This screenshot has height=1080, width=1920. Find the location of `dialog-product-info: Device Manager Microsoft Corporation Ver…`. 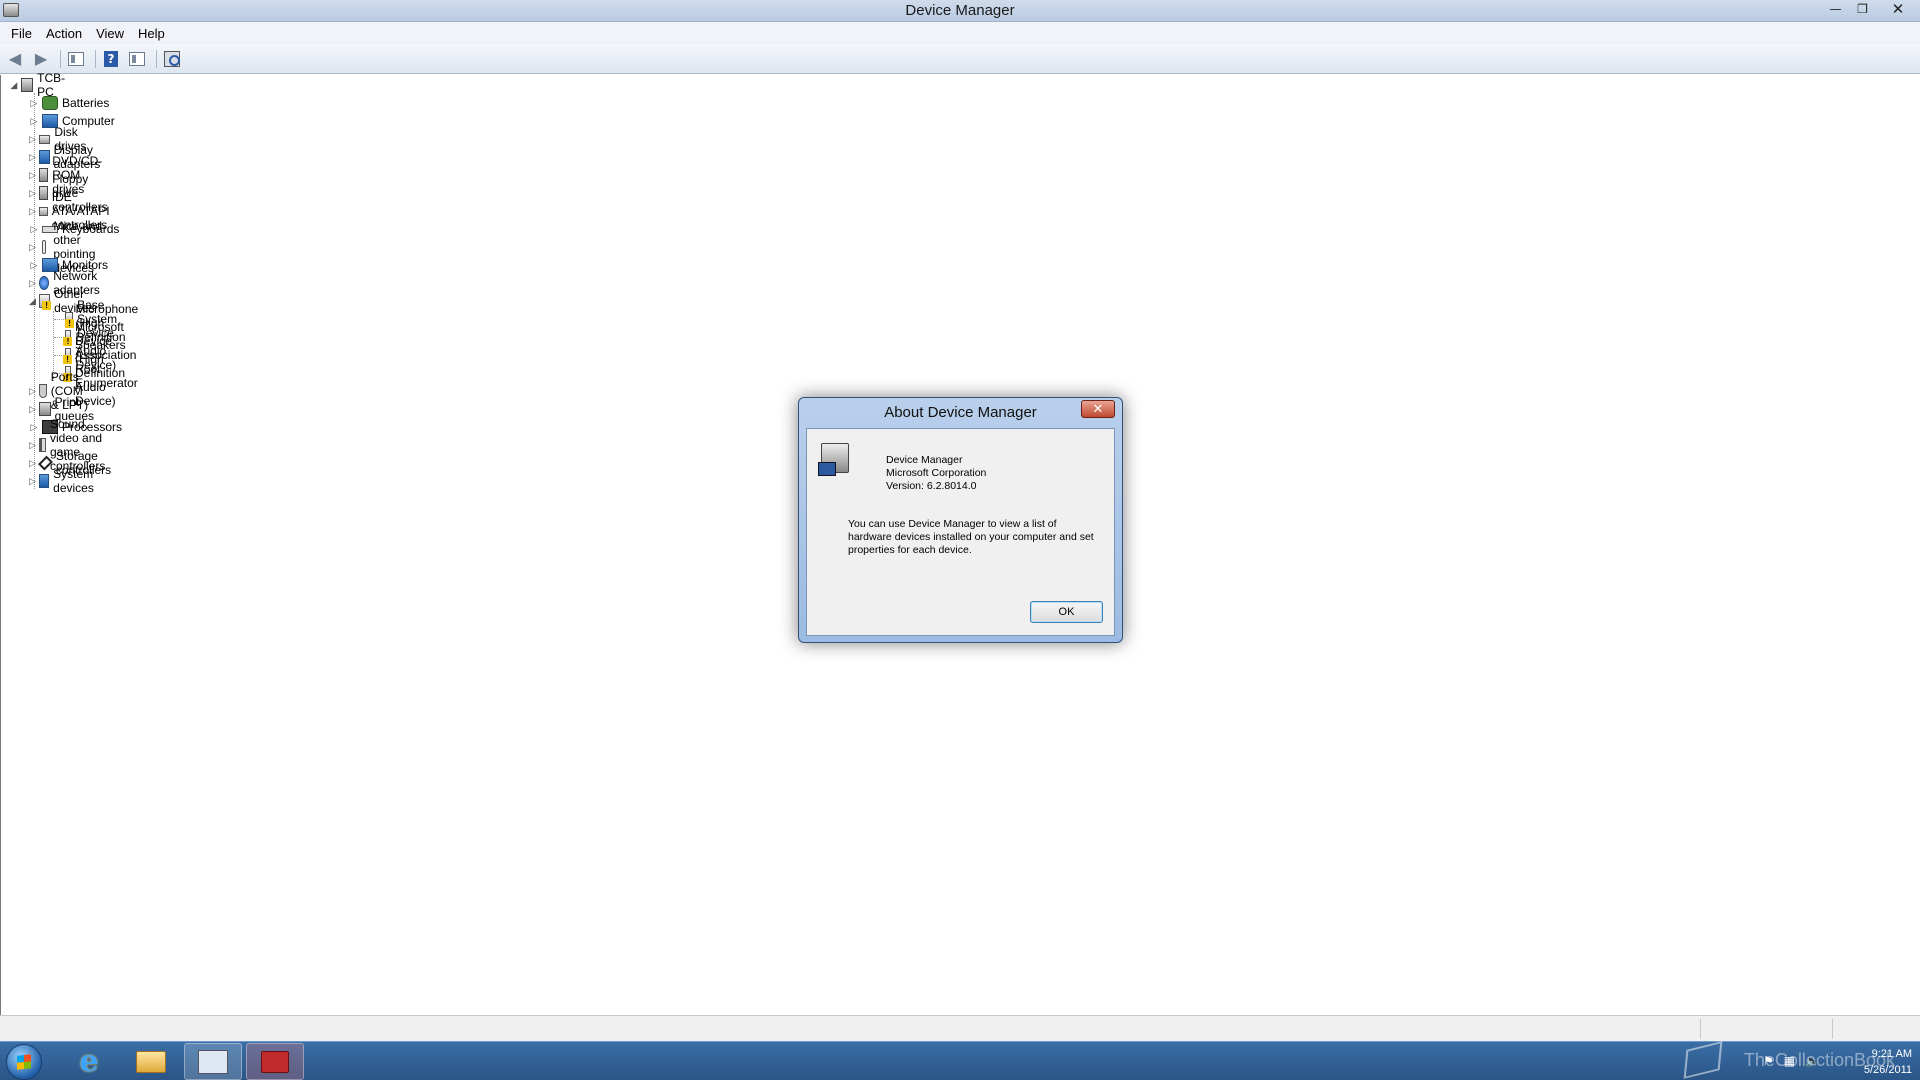

dialog-product-info: Device Manager Microsoft Corporation Ver… is located at coordinates (936, 473).